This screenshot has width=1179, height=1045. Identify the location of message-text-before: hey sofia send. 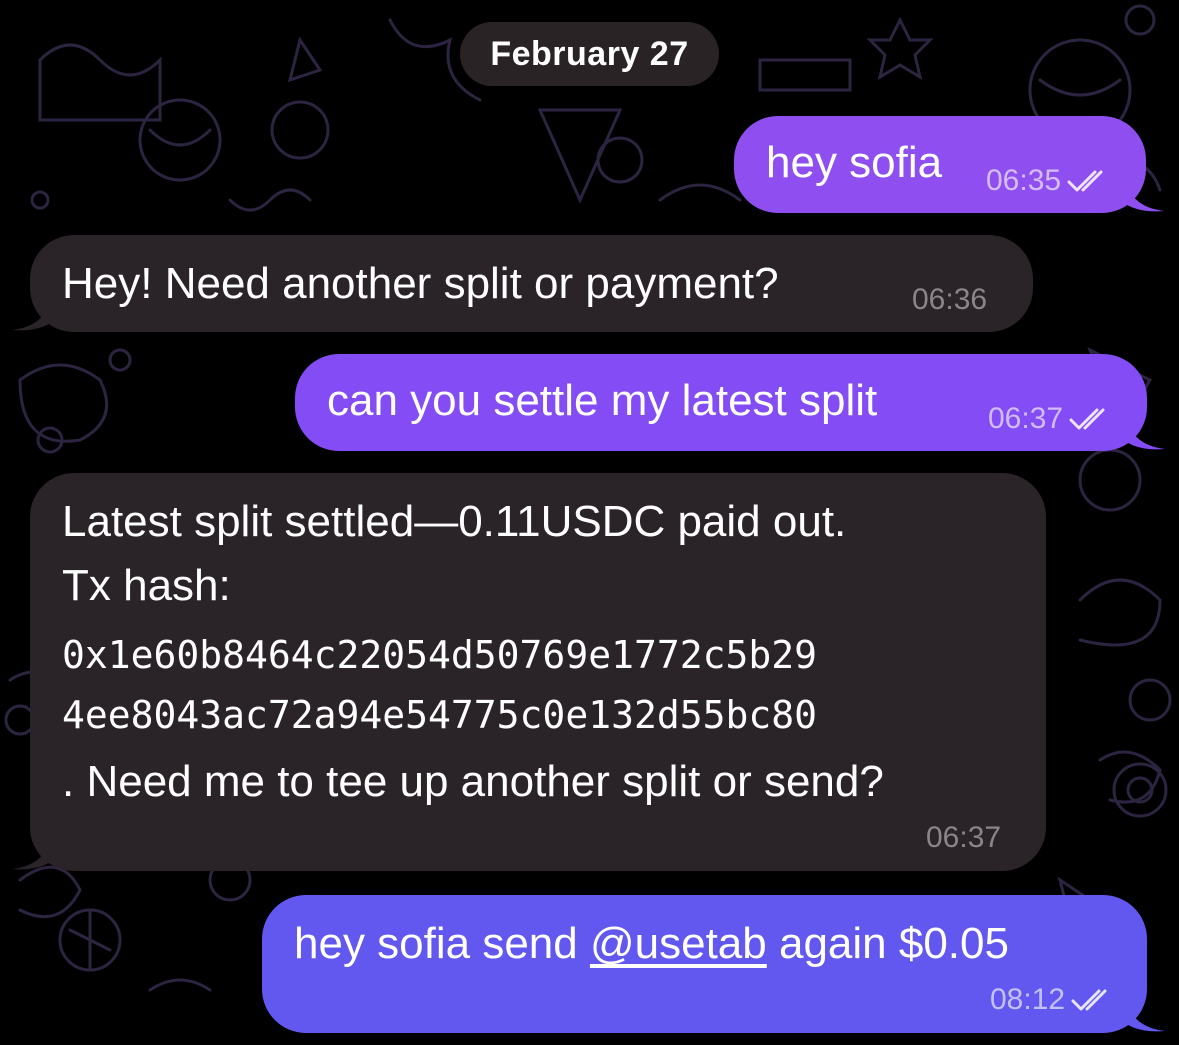
(442, 943).